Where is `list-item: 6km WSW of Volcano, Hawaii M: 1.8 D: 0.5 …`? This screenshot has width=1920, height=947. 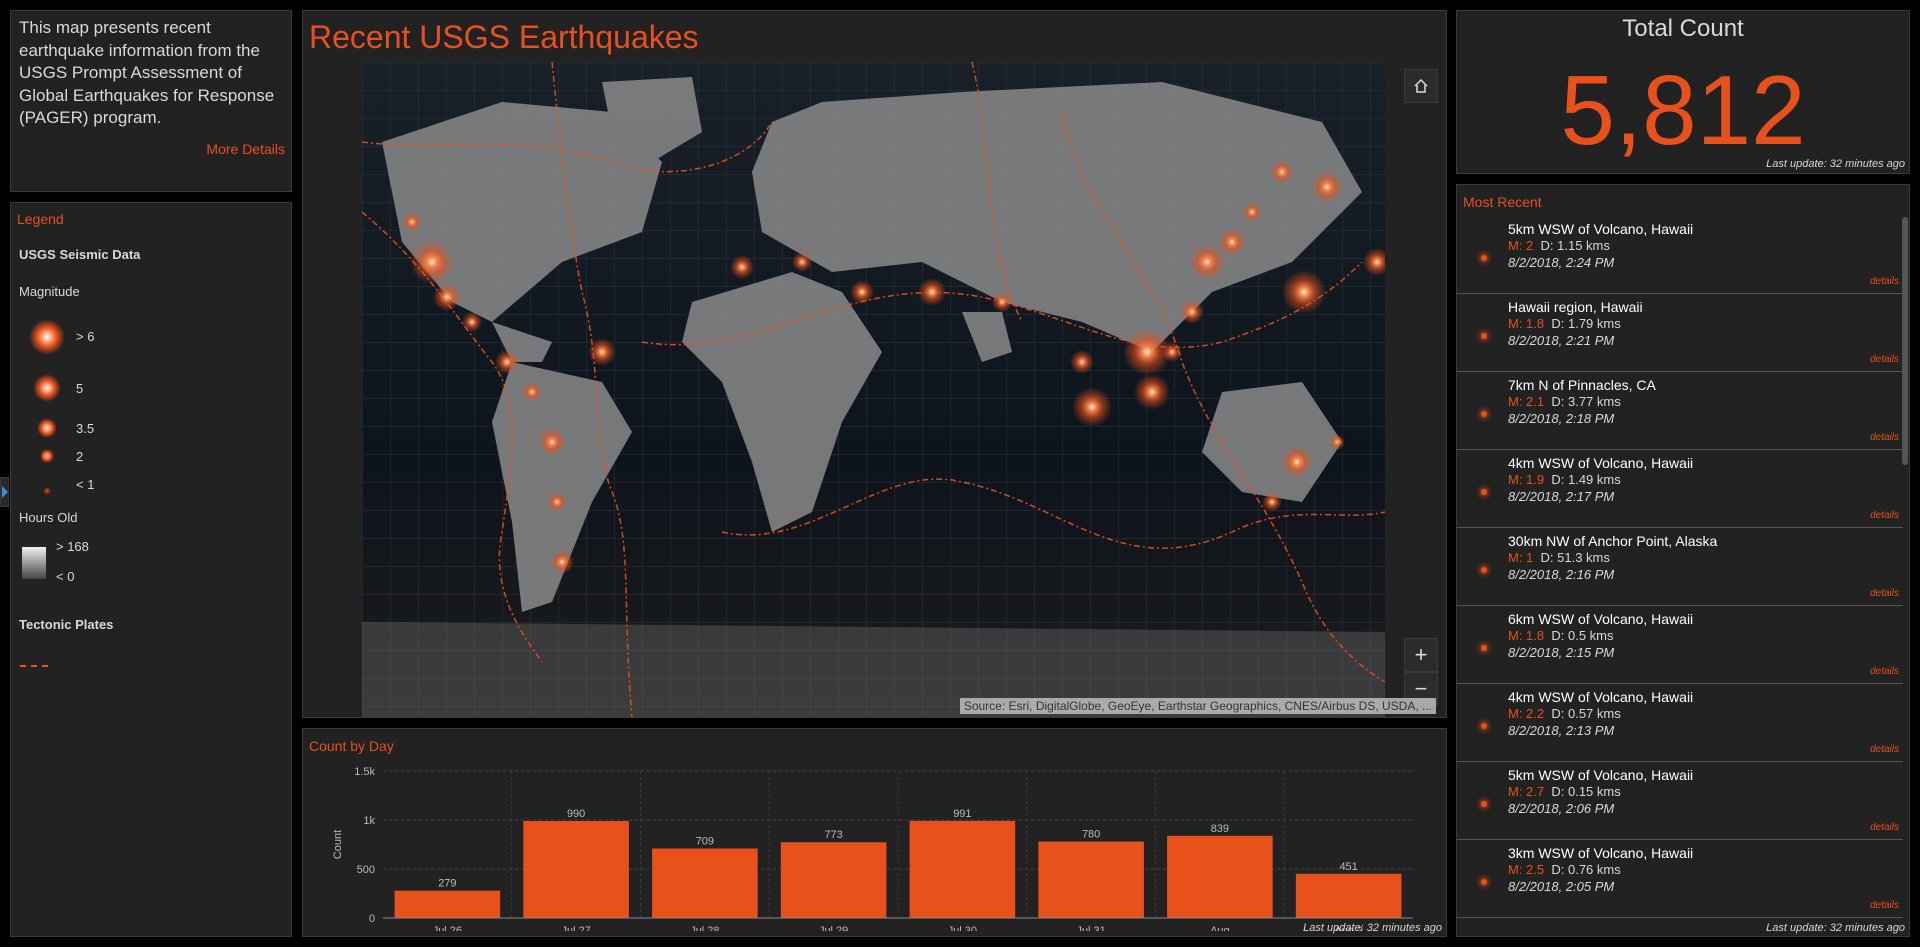 list-item: 6km WSW of Volcano, Hawaii M: 1.8 D: 0.5 … is located at coordinates (1680, 645).